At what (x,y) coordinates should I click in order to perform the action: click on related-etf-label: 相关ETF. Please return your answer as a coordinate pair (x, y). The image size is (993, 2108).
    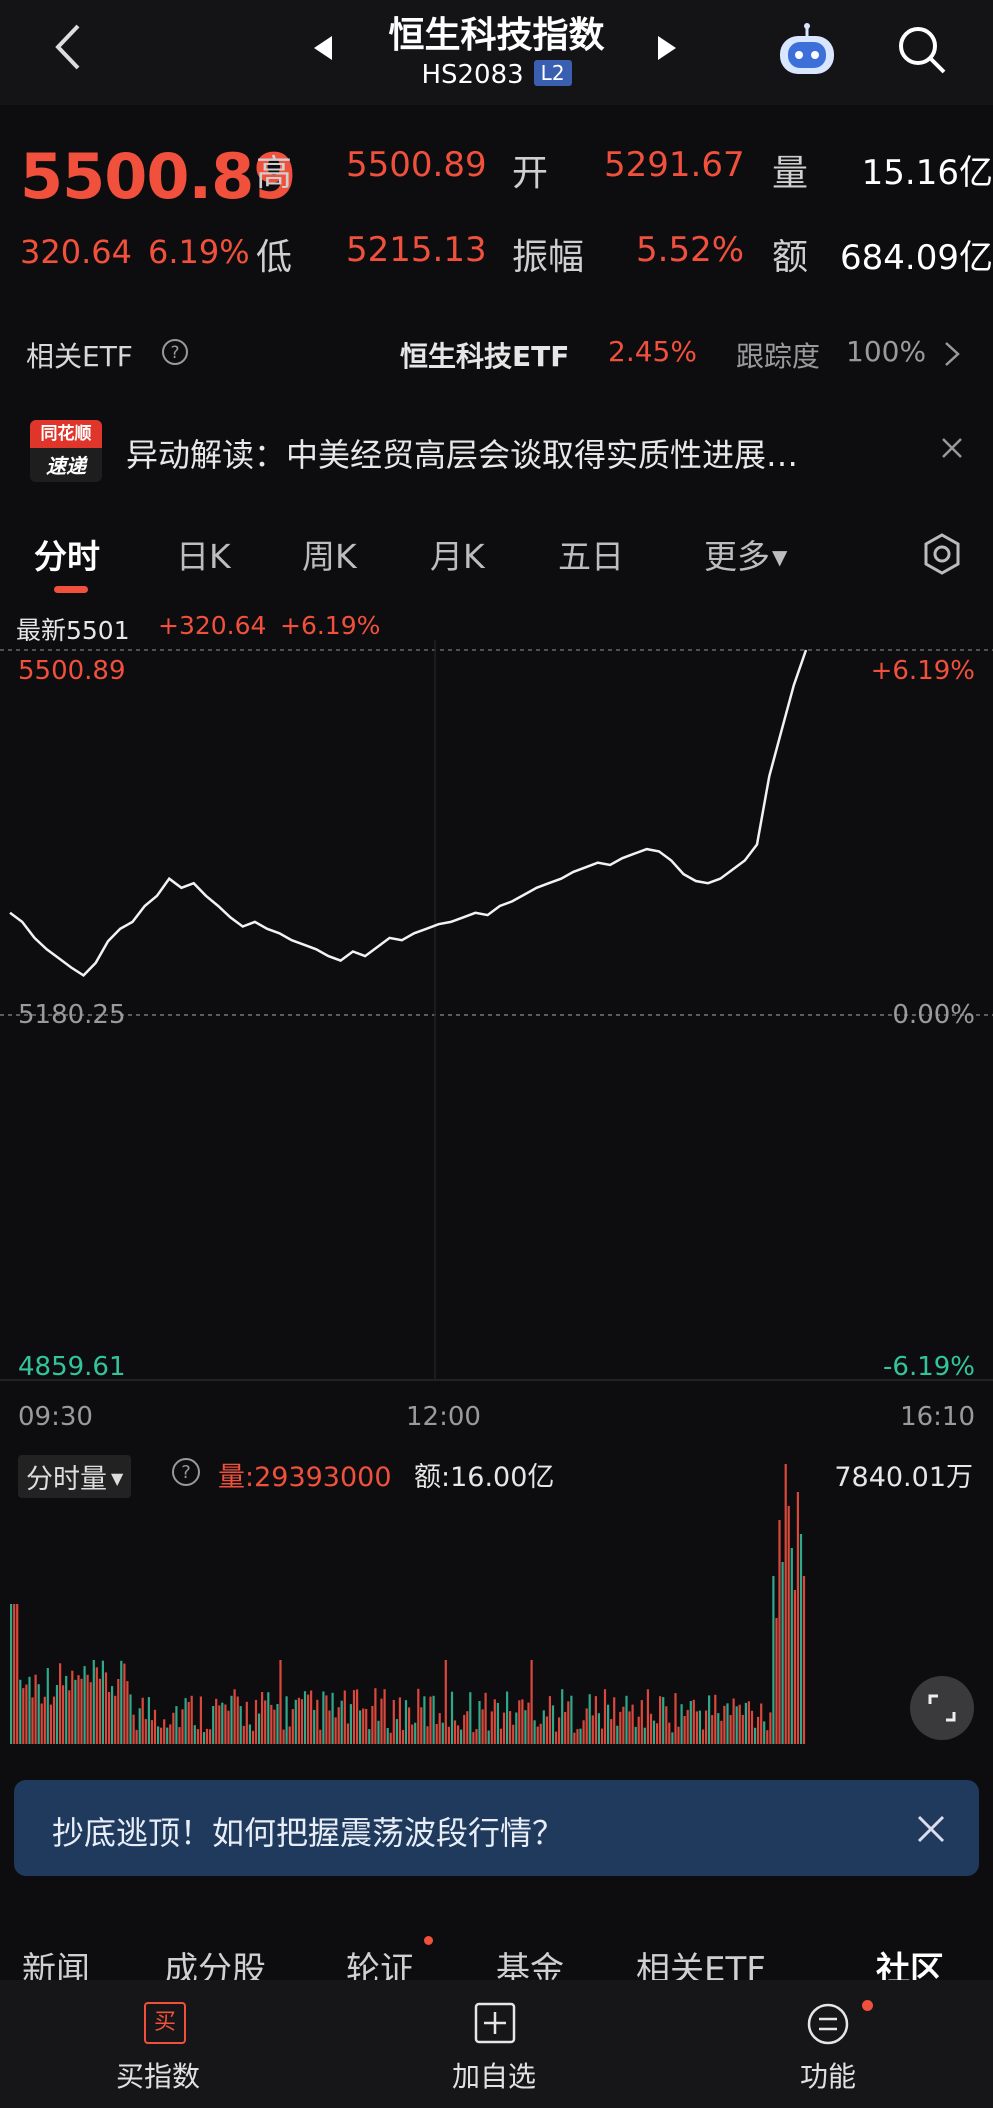
    Looking at the image, I should click on (79, 356).